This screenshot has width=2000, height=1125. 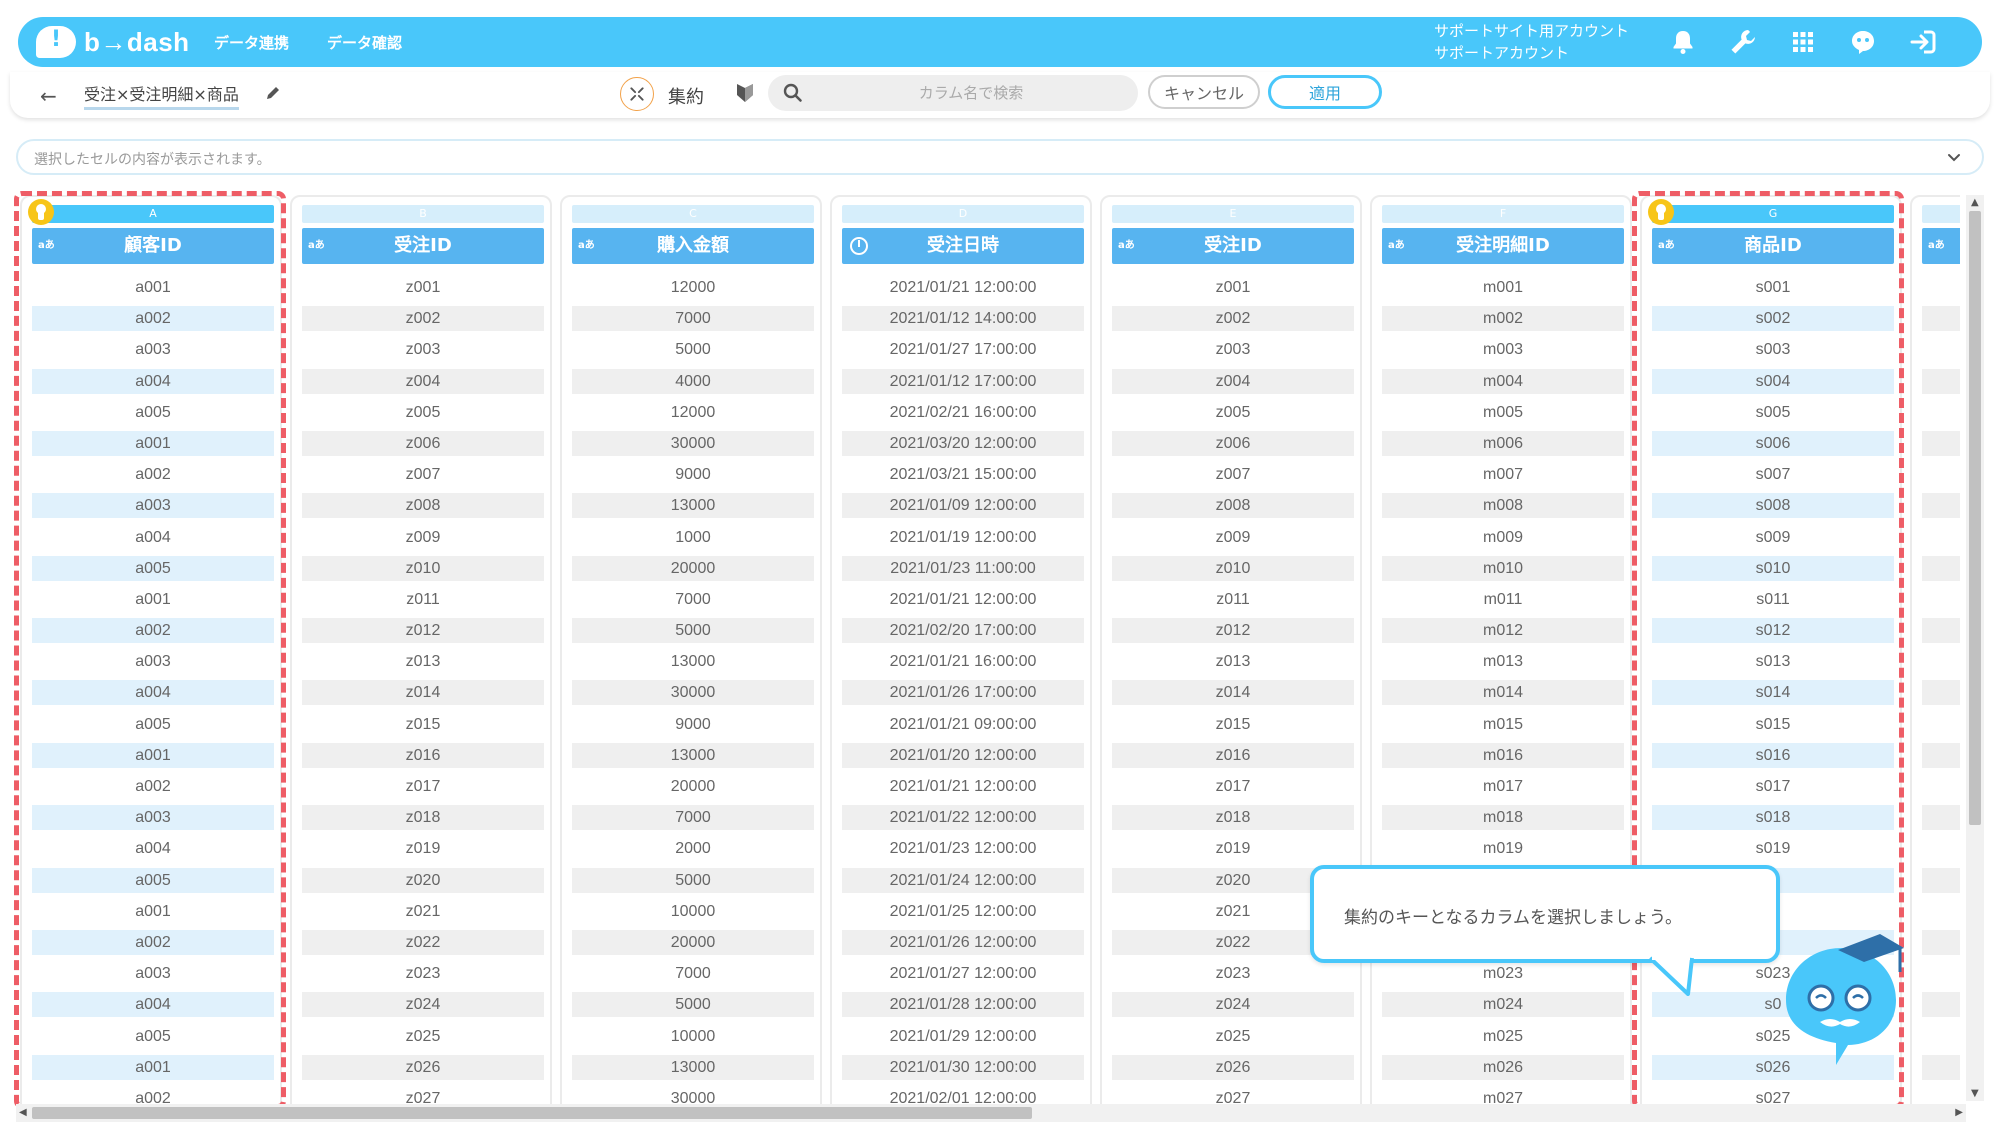 What do you see at coordinates (1773, 287) in the screenshot?
I see `table-cell: s001` at bounding box center [1773, 287].